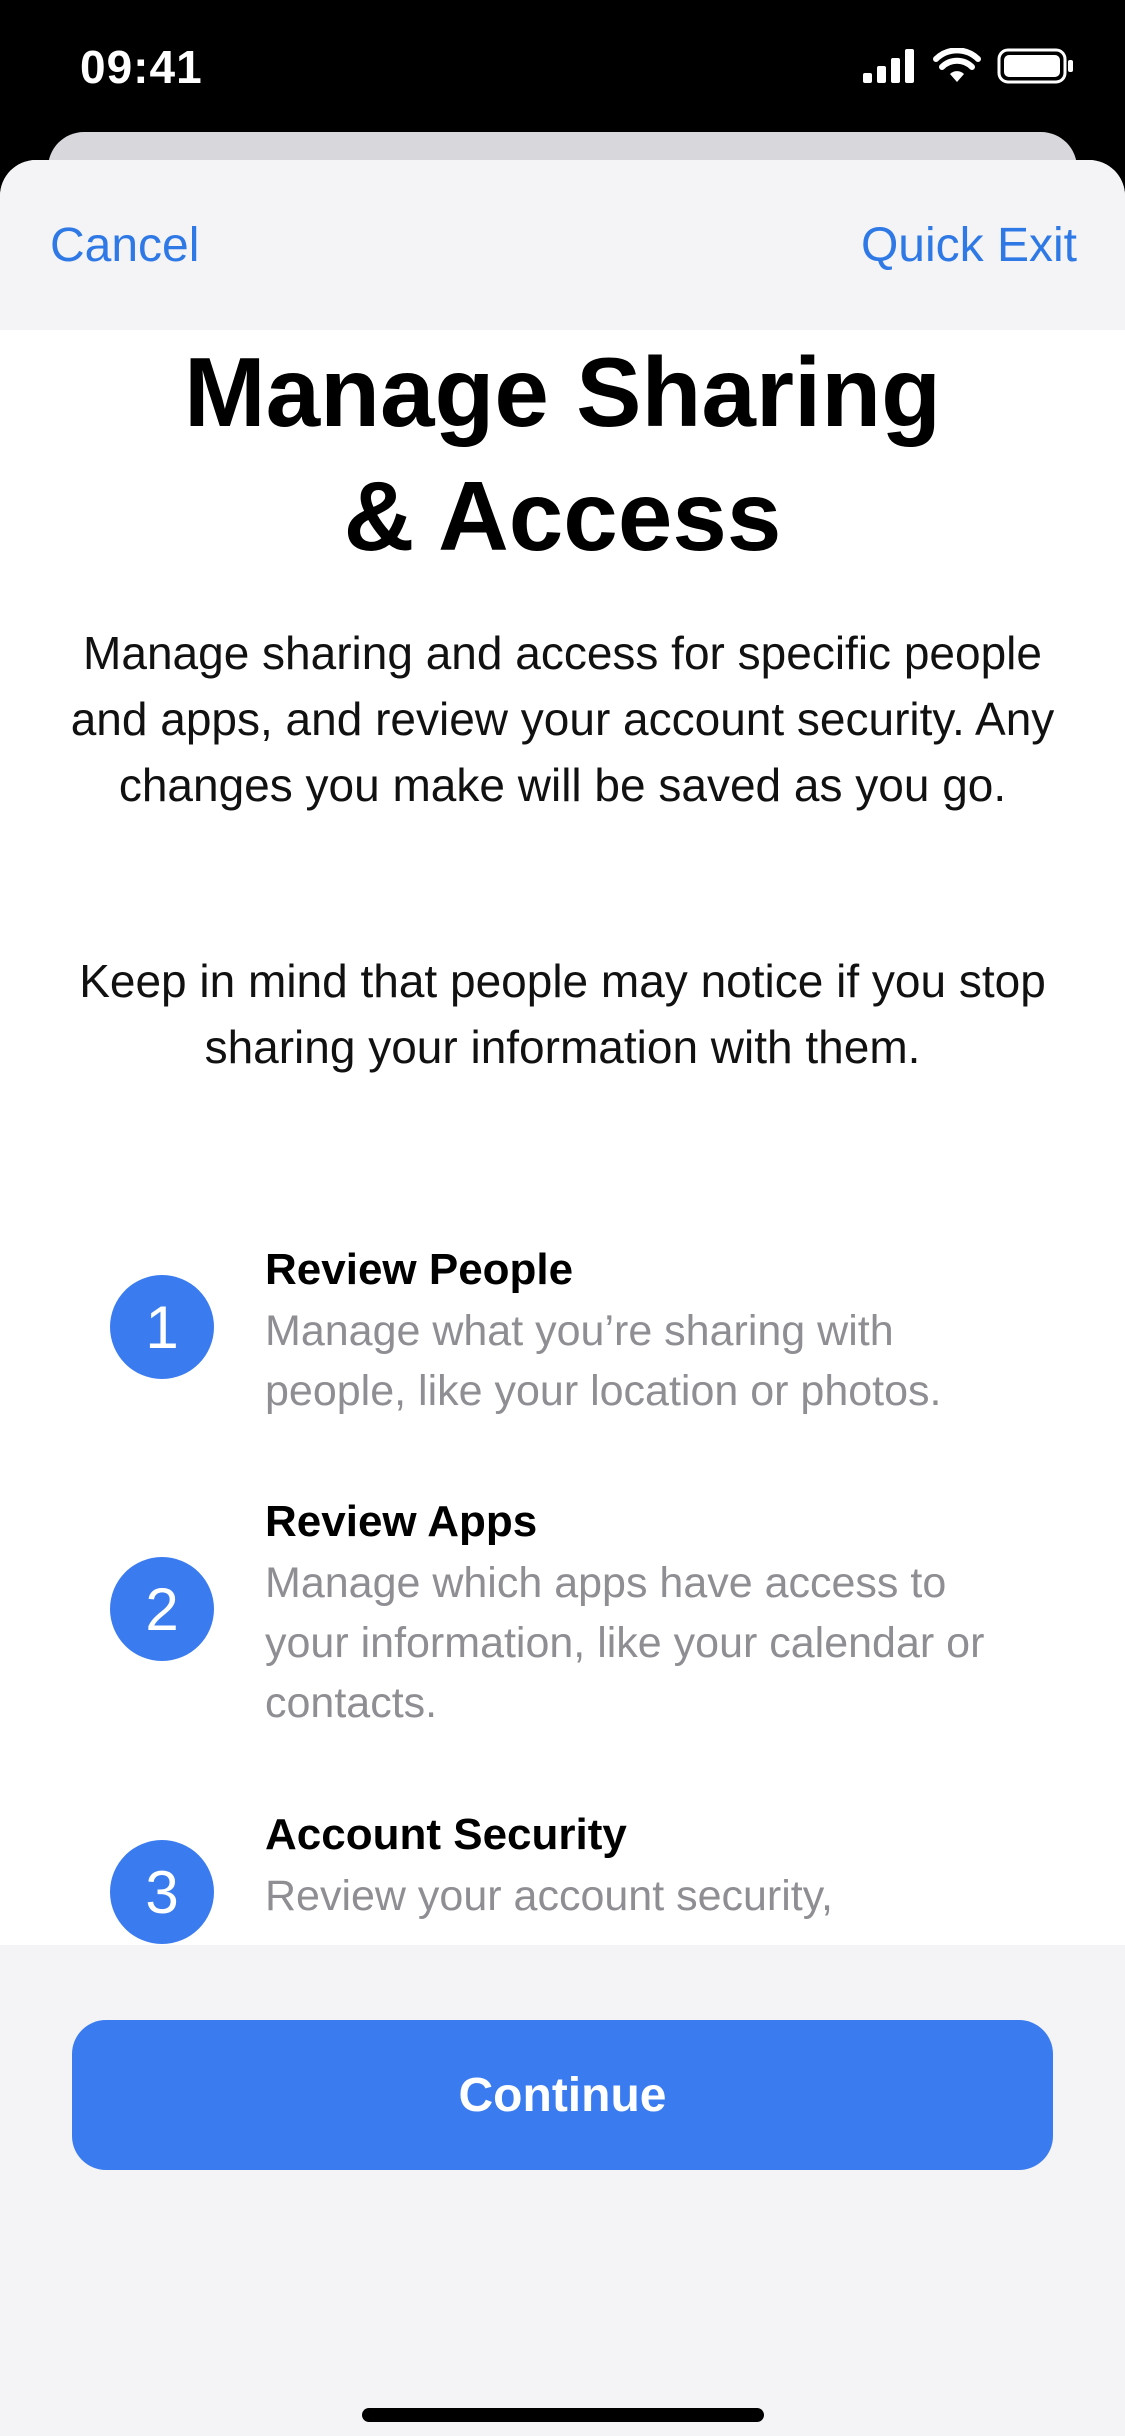  I want to click on wifi-icon, so click(957, 65).